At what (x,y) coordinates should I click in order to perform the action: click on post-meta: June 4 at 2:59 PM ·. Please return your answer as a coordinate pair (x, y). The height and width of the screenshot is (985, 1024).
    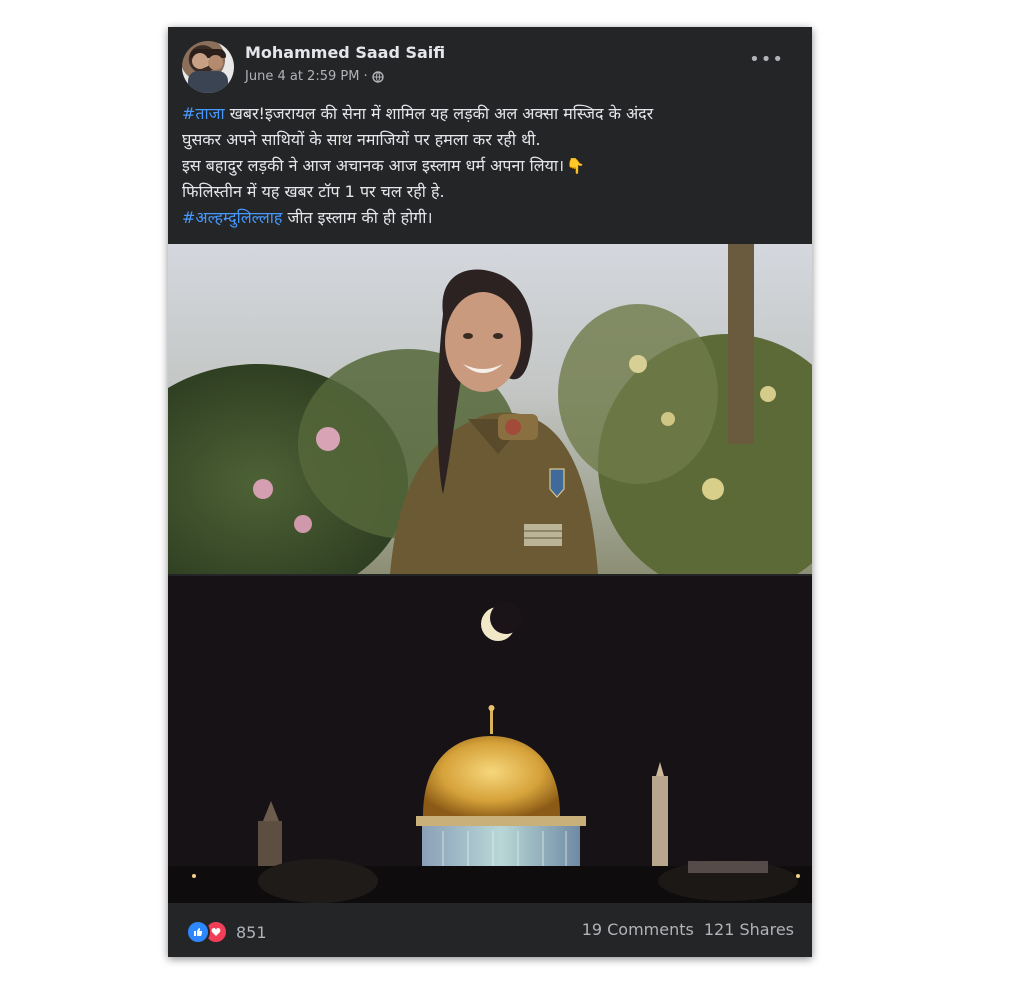
    Looking at the image, I should click on (314, 76).